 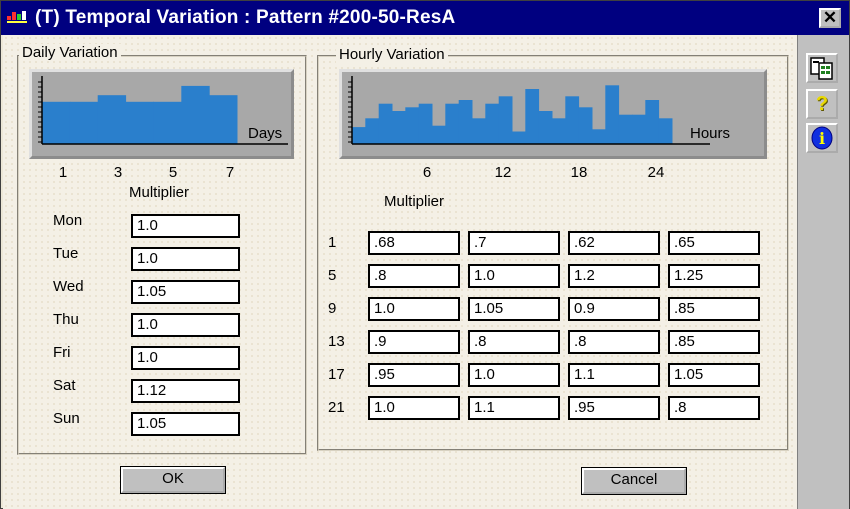 I want to click on axis-tick-label: 7, so click(x=230, y=172).